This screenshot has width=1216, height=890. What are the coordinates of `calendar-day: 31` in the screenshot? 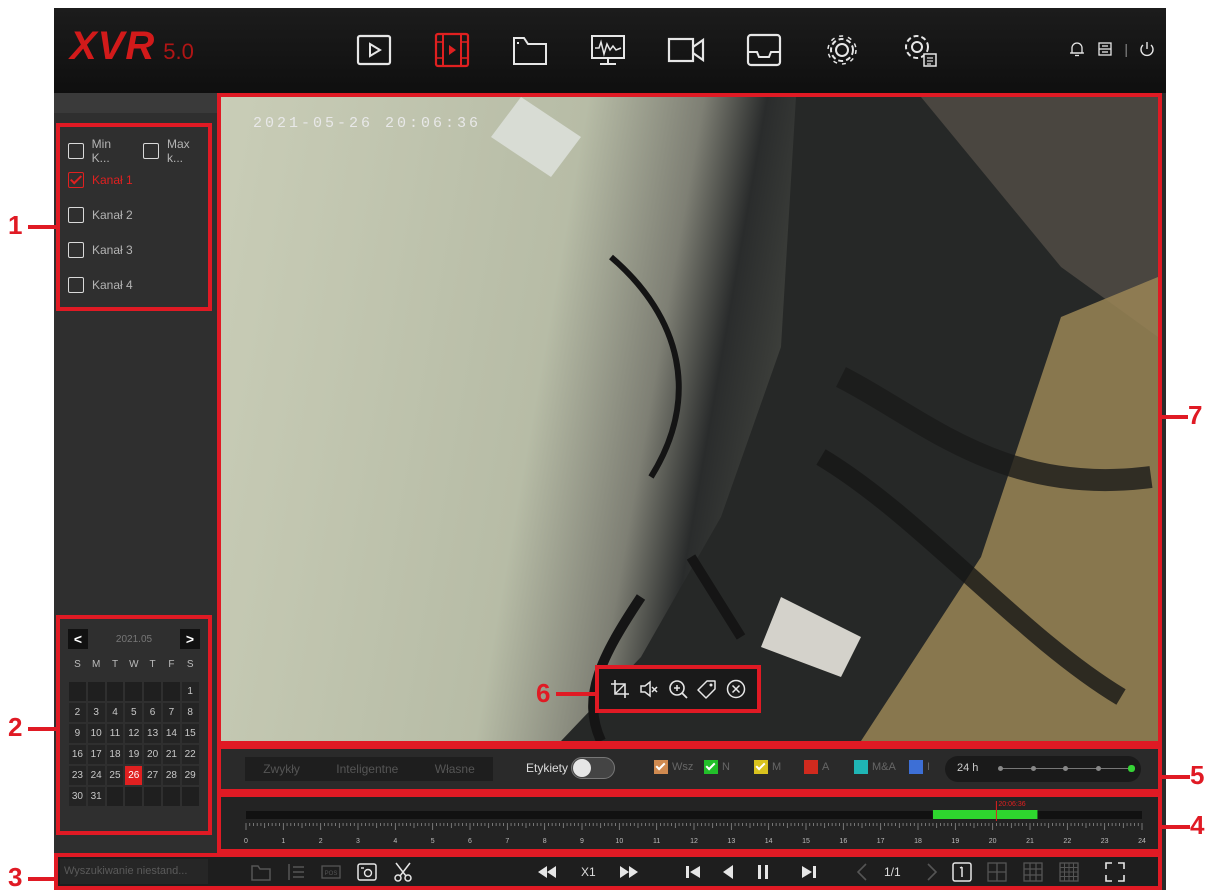 It's located at (96, 796).